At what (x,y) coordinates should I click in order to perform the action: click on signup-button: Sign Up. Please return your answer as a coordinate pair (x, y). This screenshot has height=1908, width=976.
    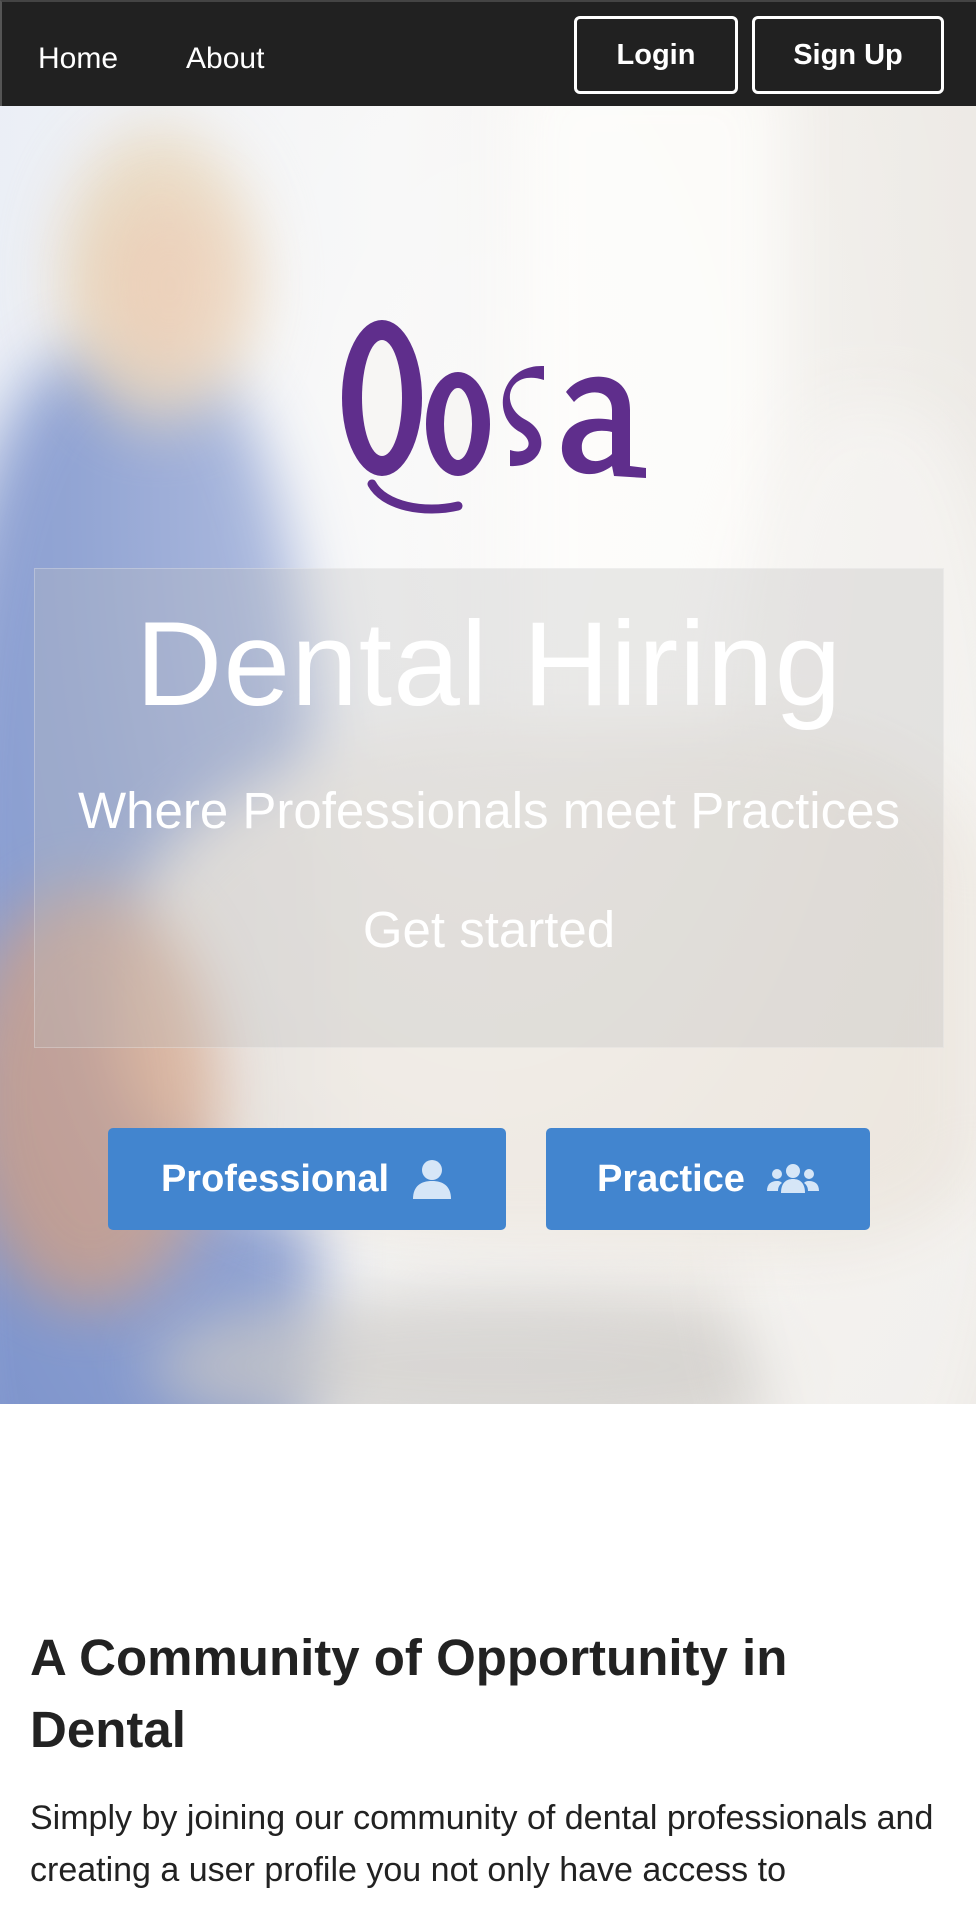
    Looking at the image, I should click on (848, 55).